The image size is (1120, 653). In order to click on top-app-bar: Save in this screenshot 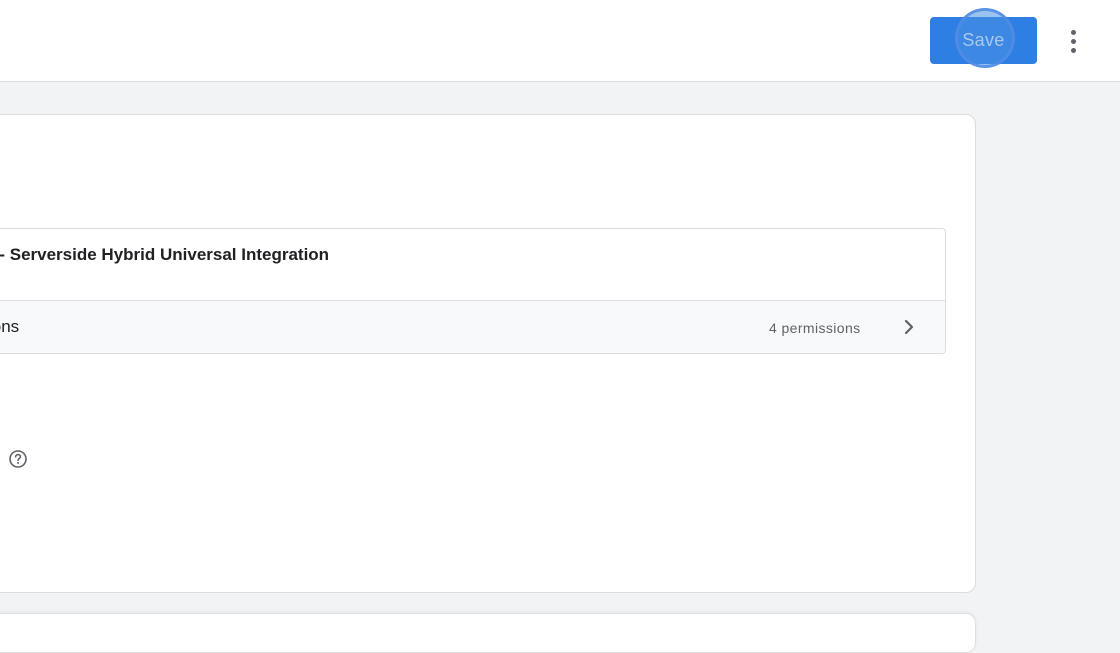, I will do `click(560, 41)`.